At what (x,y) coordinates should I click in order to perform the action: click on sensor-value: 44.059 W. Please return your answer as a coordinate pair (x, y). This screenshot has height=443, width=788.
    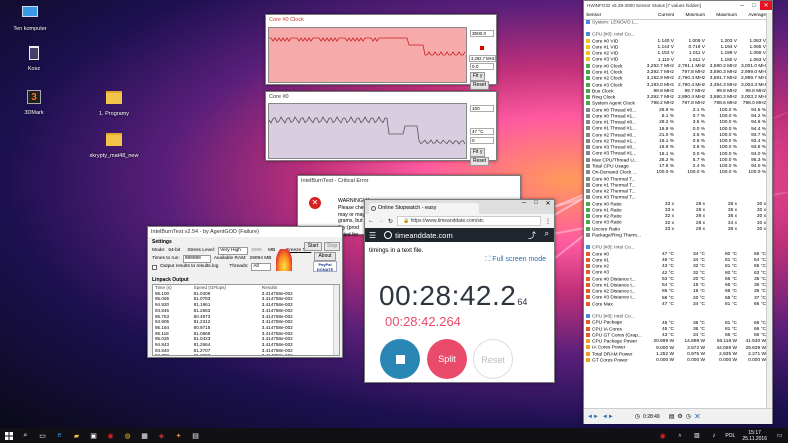
    Looking at the image, I should click on (726, 348).